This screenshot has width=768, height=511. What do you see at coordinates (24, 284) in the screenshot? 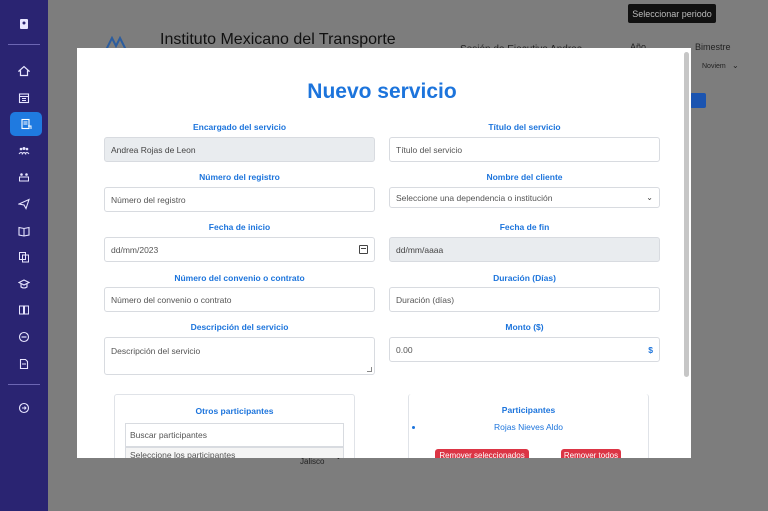
I see `graduation-cap-icon` at bounding box center [24, 284].